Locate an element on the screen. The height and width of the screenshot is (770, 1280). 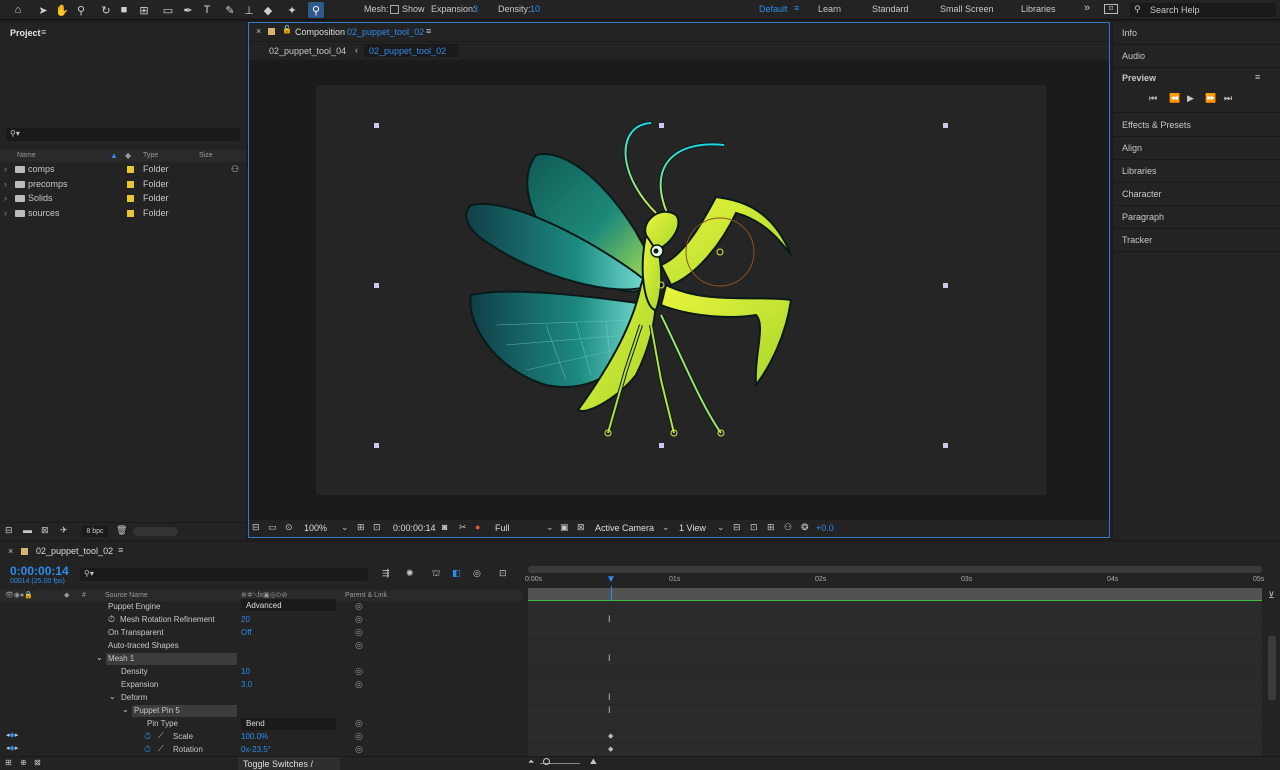
close-icon: × is located at coordinates (10, 551).